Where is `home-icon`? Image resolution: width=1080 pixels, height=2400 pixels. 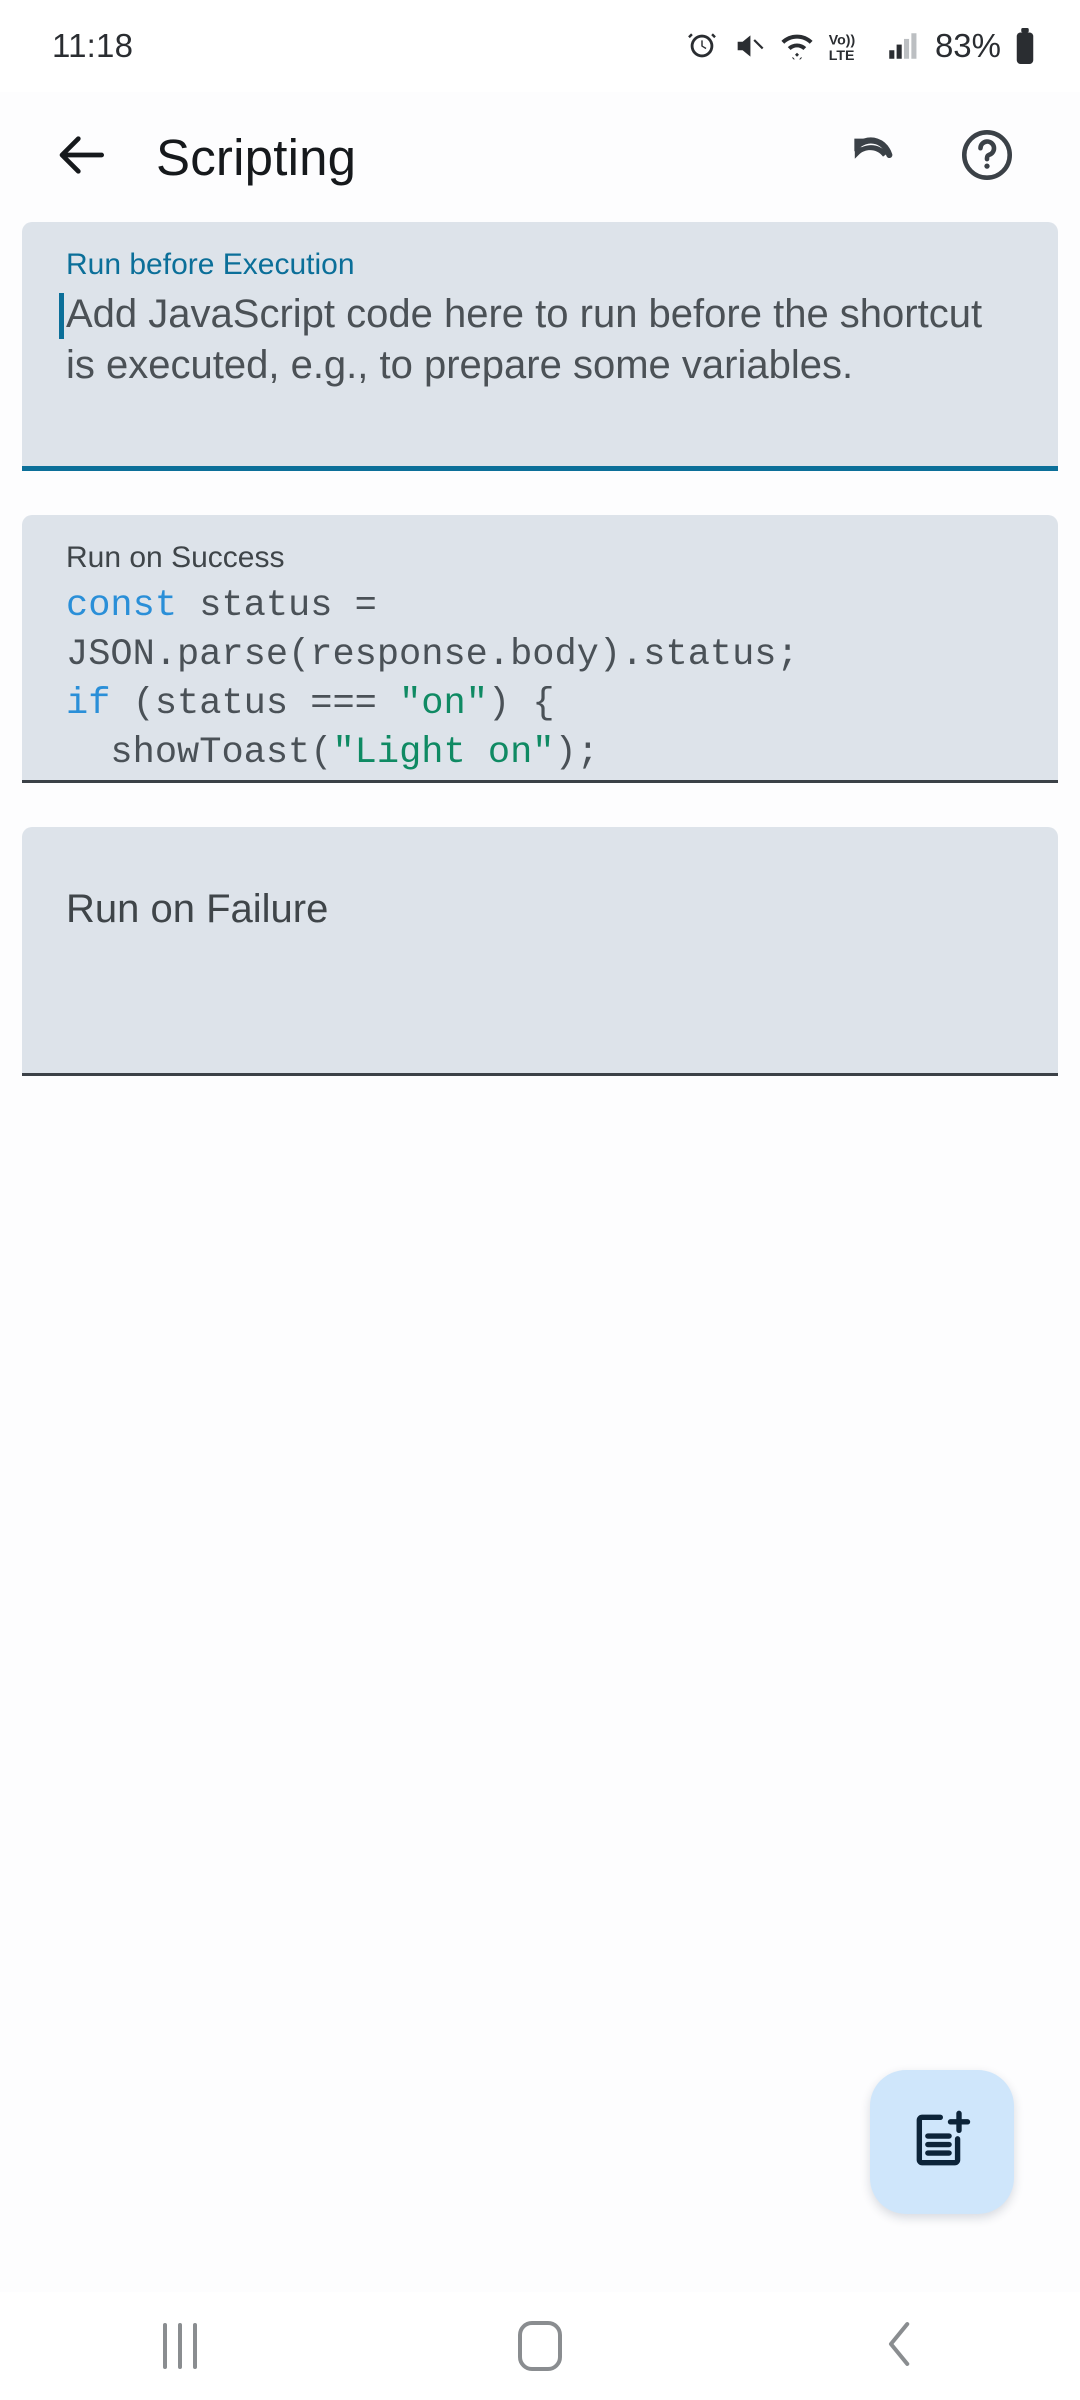 home-icon is located at coordinates (540, 2346).